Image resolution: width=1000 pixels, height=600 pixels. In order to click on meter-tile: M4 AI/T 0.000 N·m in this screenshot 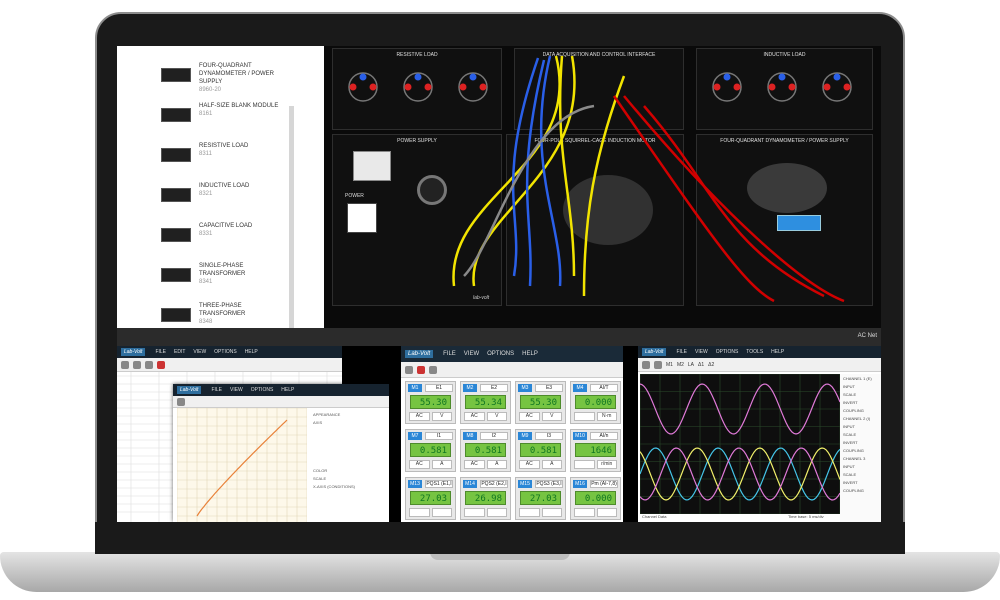, I will do `click(595, 402)`.